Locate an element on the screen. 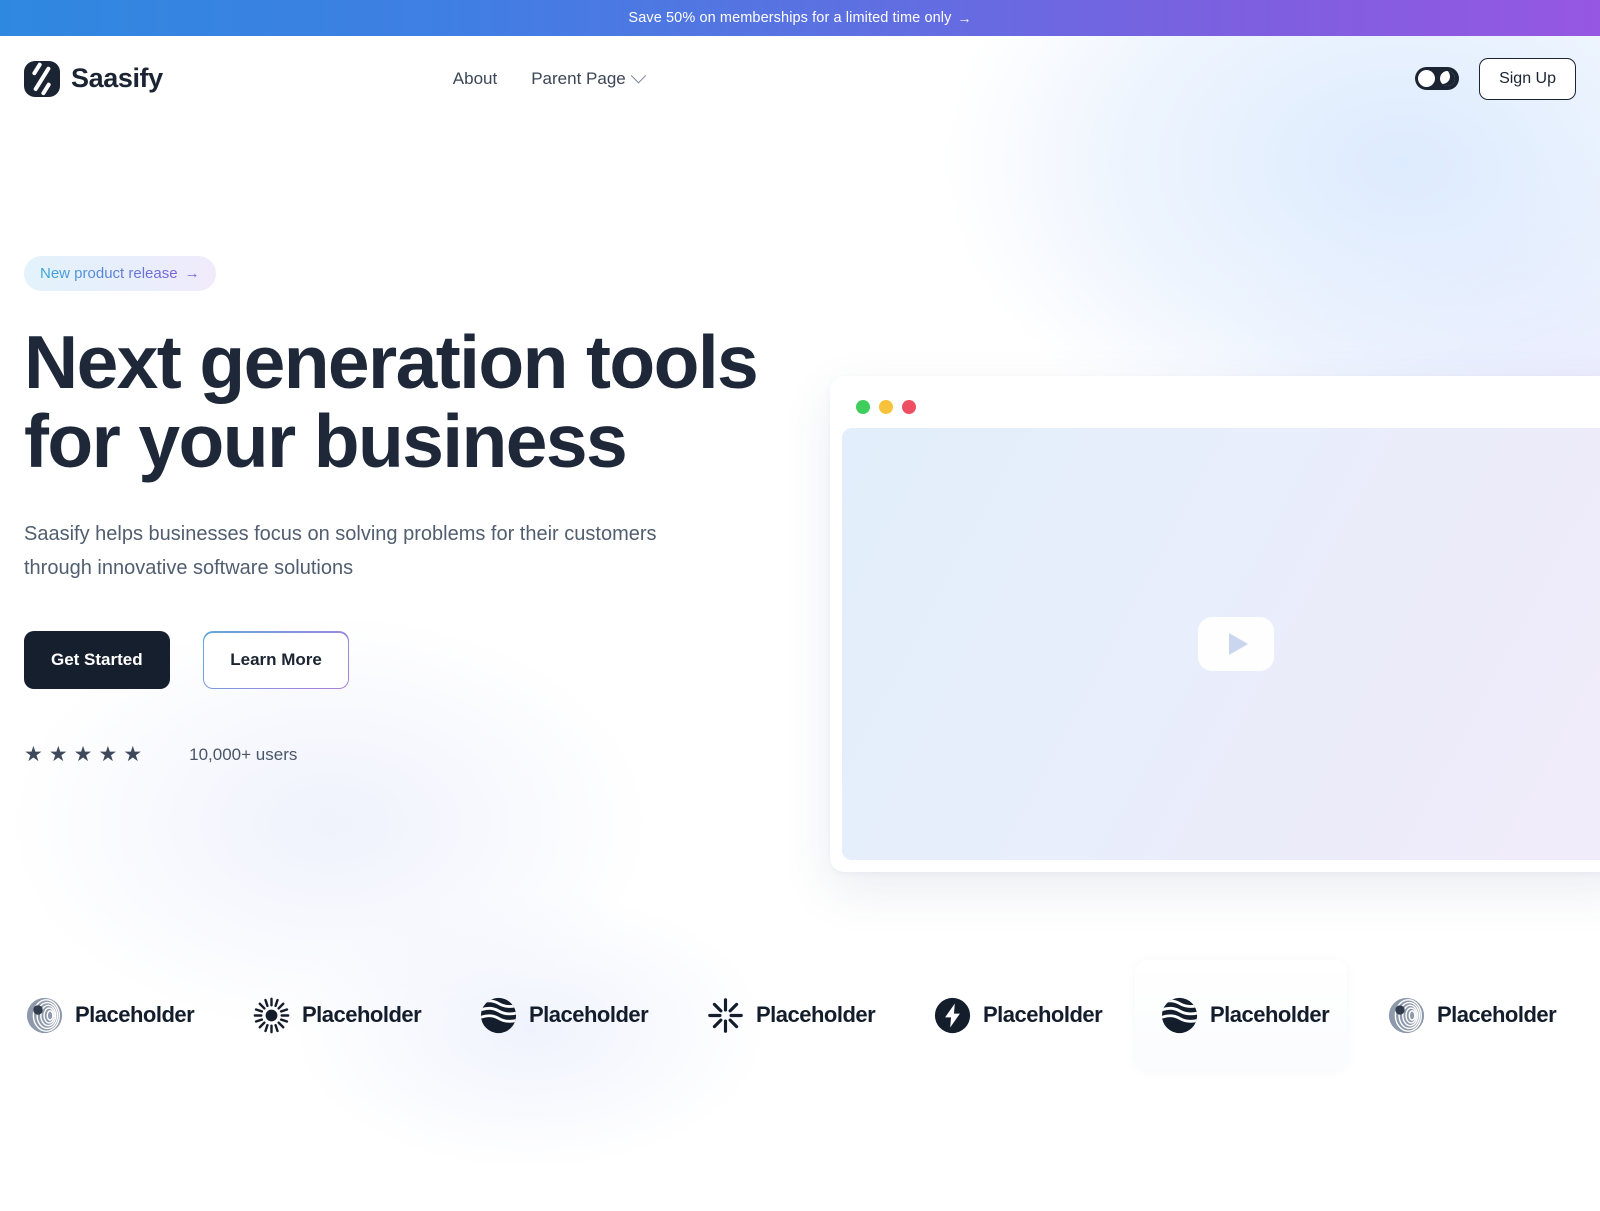 The image size is (1600, 1211). play-button is located at coordinates (1236, 644).